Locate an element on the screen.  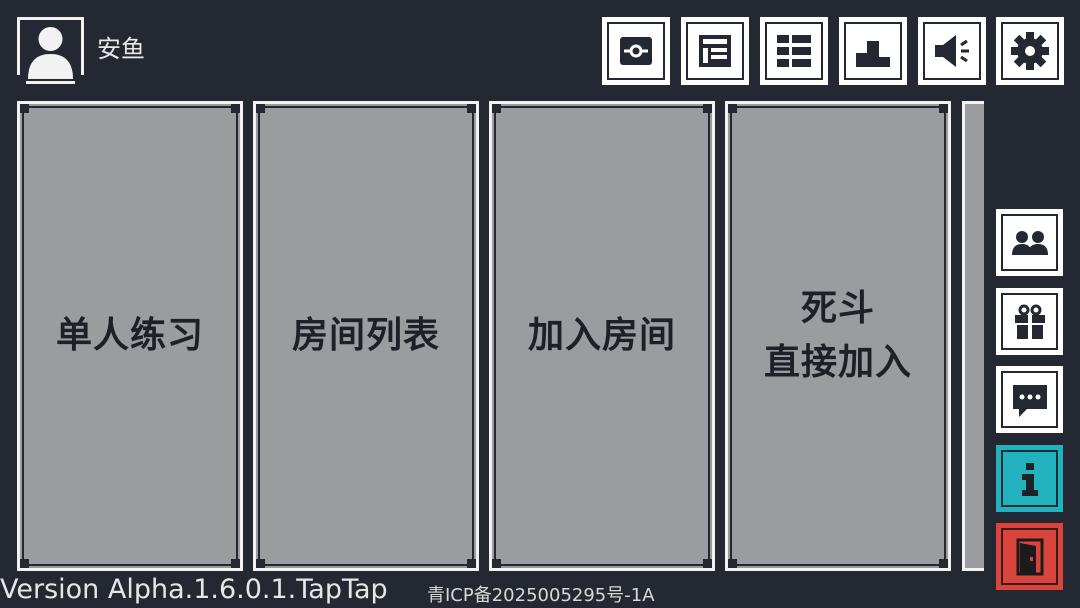
notes-icon is located at coordinates (715, 51).